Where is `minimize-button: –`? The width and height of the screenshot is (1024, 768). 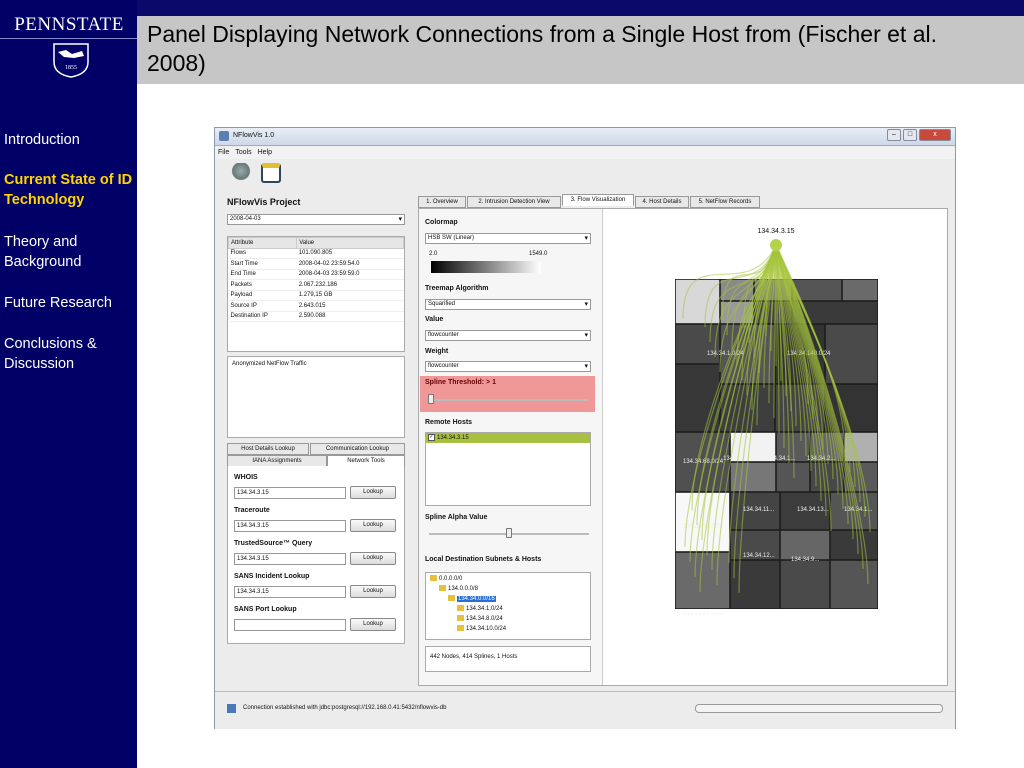 minimize-button: – is located at coordinates (894, 135).